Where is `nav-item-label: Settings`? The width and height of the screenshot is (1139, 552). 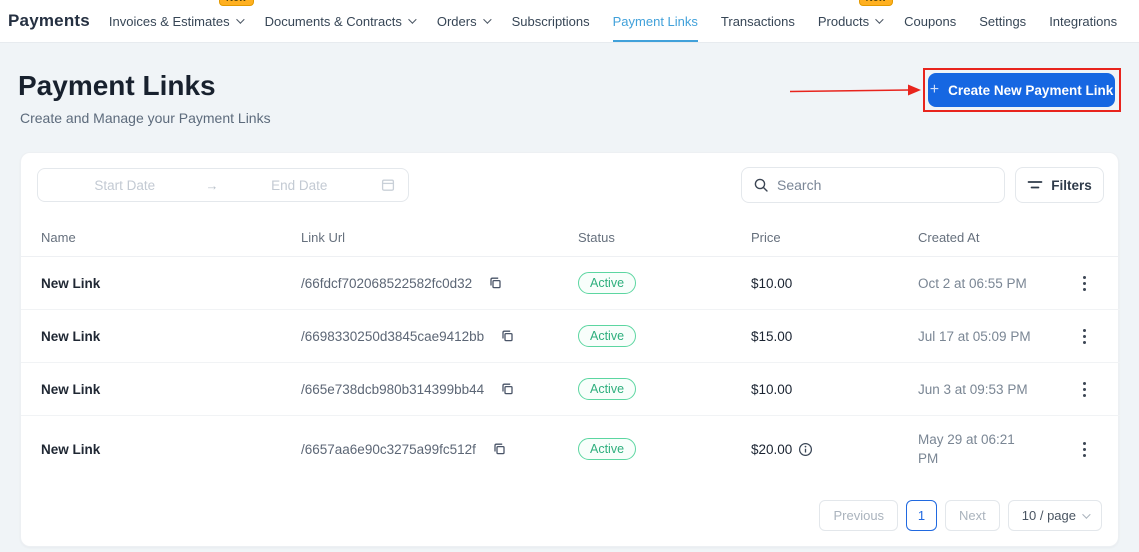 nav-item-label: Settings is located at coordinates (1003, 21).